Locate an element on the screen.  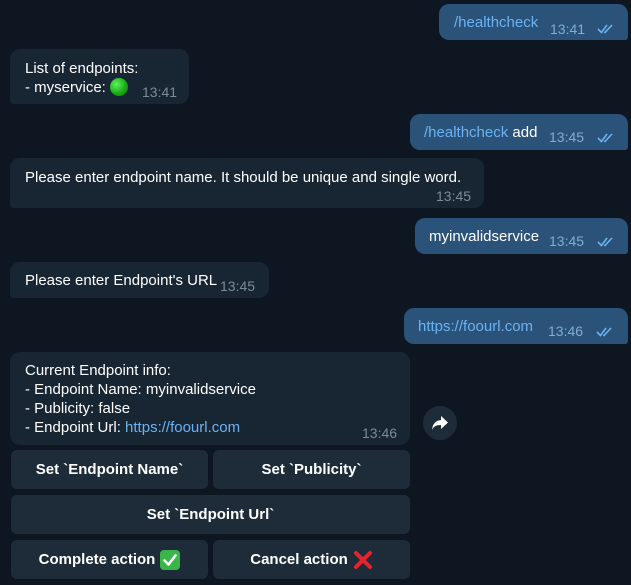
share-button is located at coordinates (440, 423).